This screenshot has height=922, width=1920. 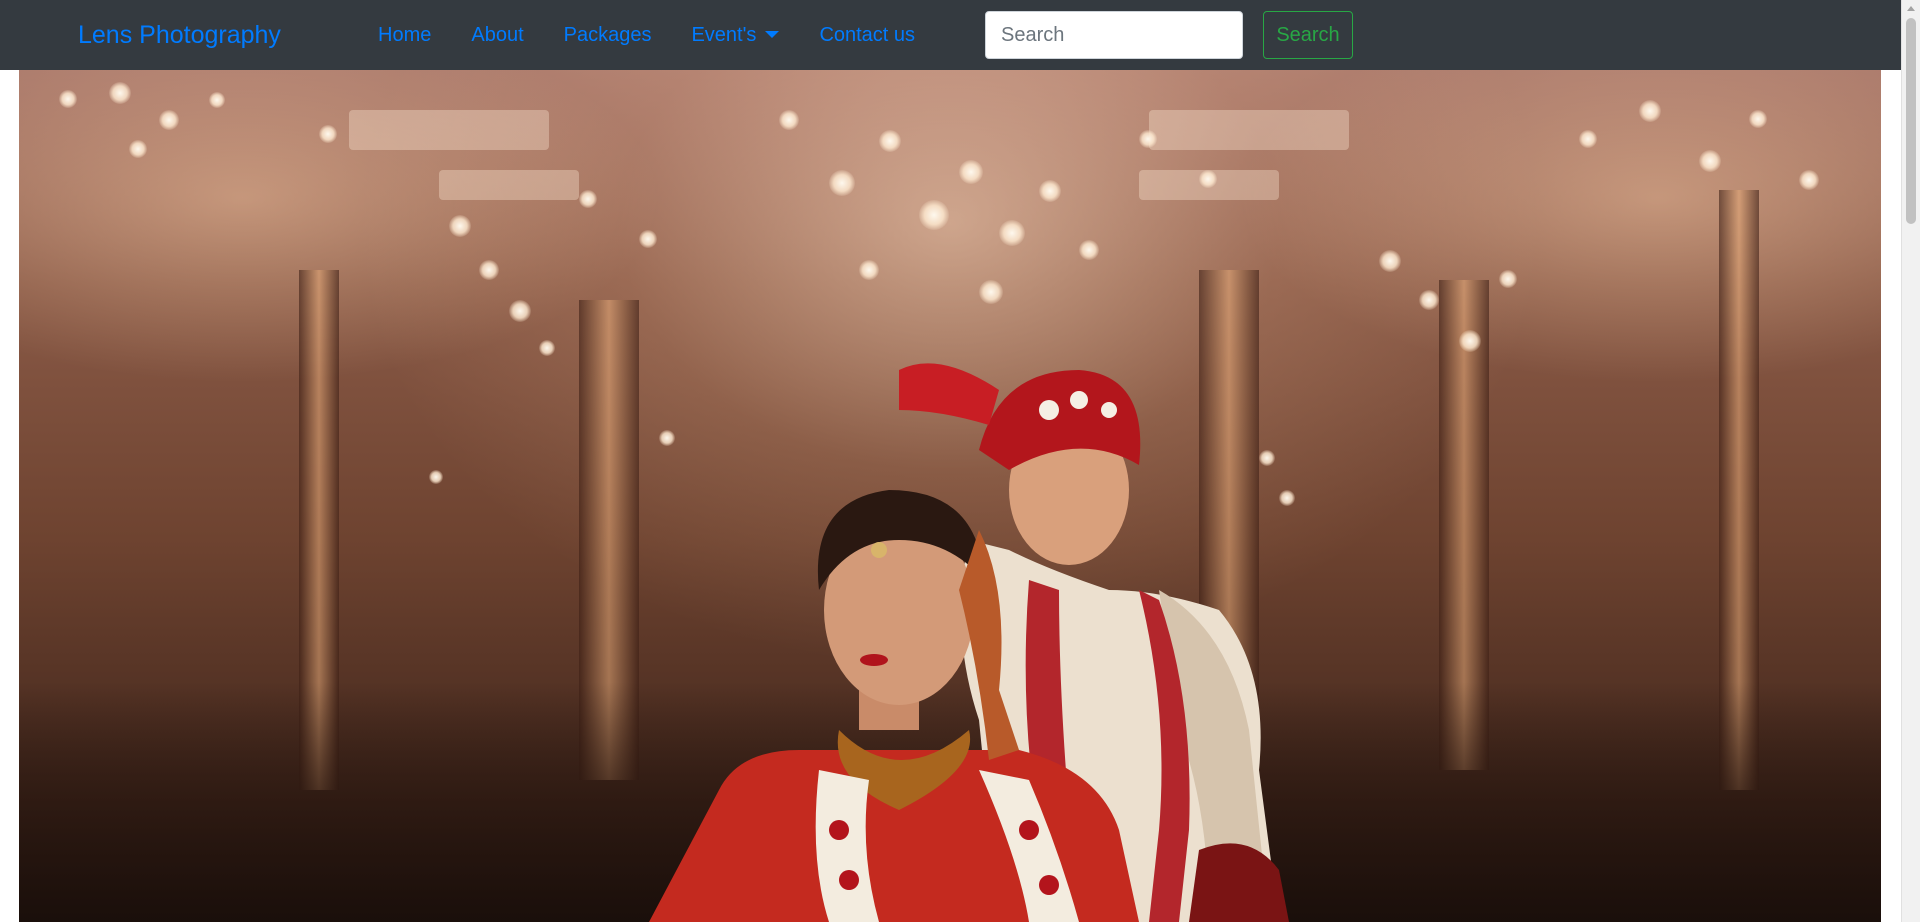 I want to click on nav-link-about: About, so click(x=497, y=35).